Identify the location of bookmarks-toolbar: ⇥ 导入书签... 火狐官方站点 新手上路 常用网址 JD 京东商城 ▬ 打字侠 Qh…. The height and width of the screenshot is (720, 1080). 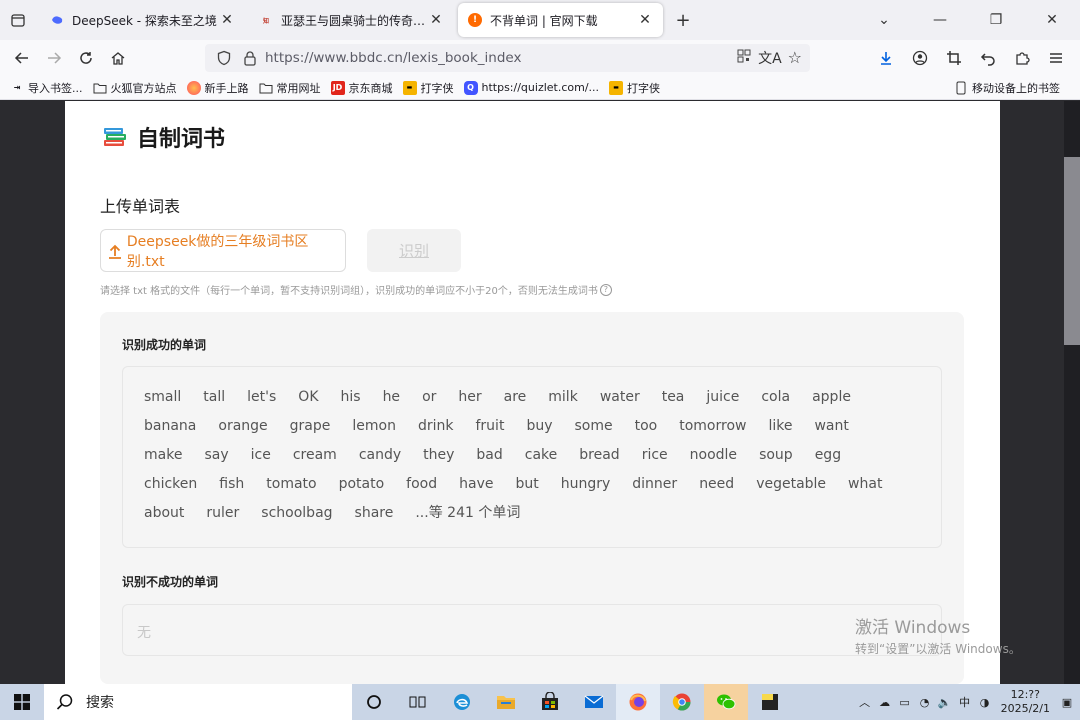
(540, 88).